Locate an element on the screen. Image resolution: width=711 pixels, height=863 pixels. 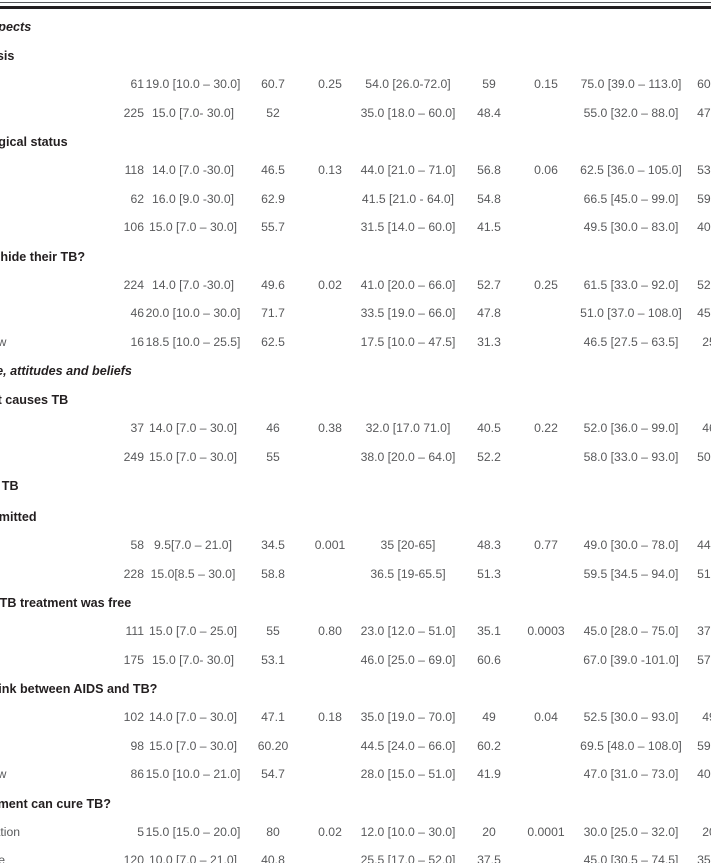
cell-percent-3: 46 is located at coordinates (706, 428).